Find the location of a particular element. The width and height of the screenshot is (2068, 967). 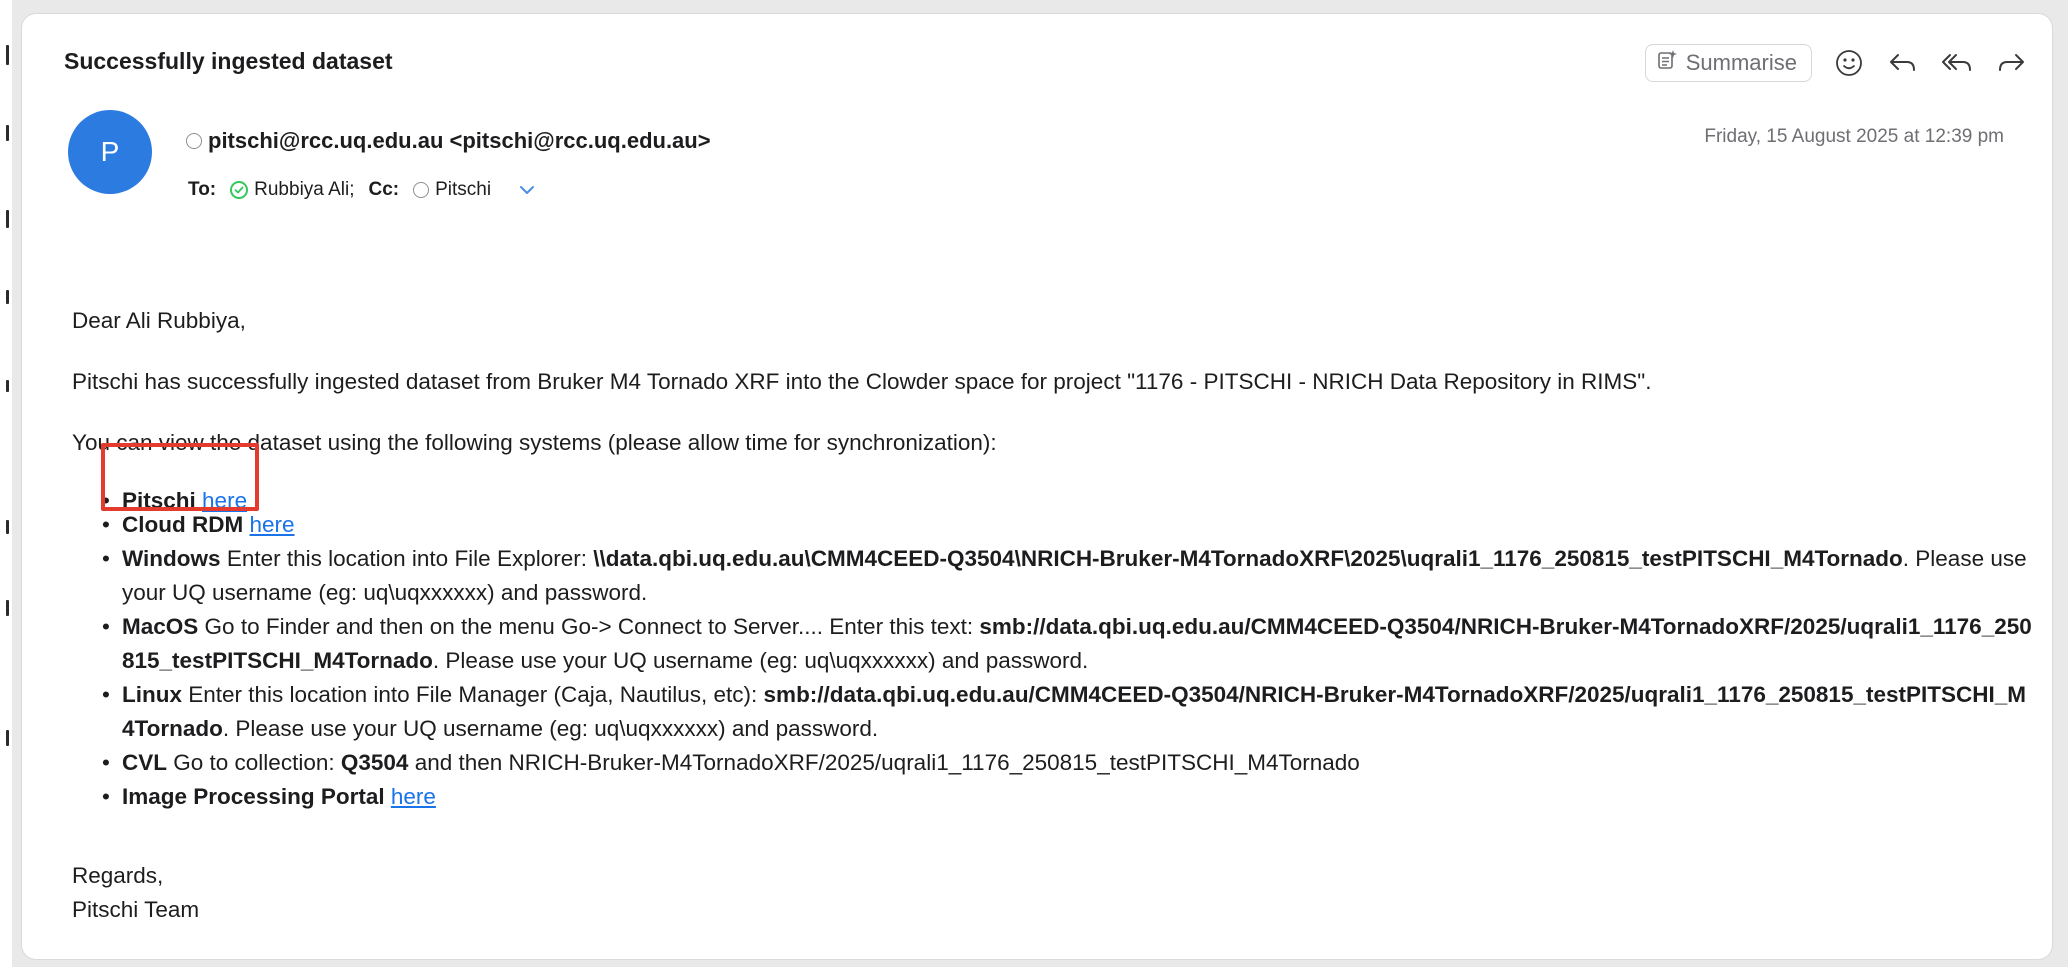

chevron-down-icon is located at coordinates (527, 190).